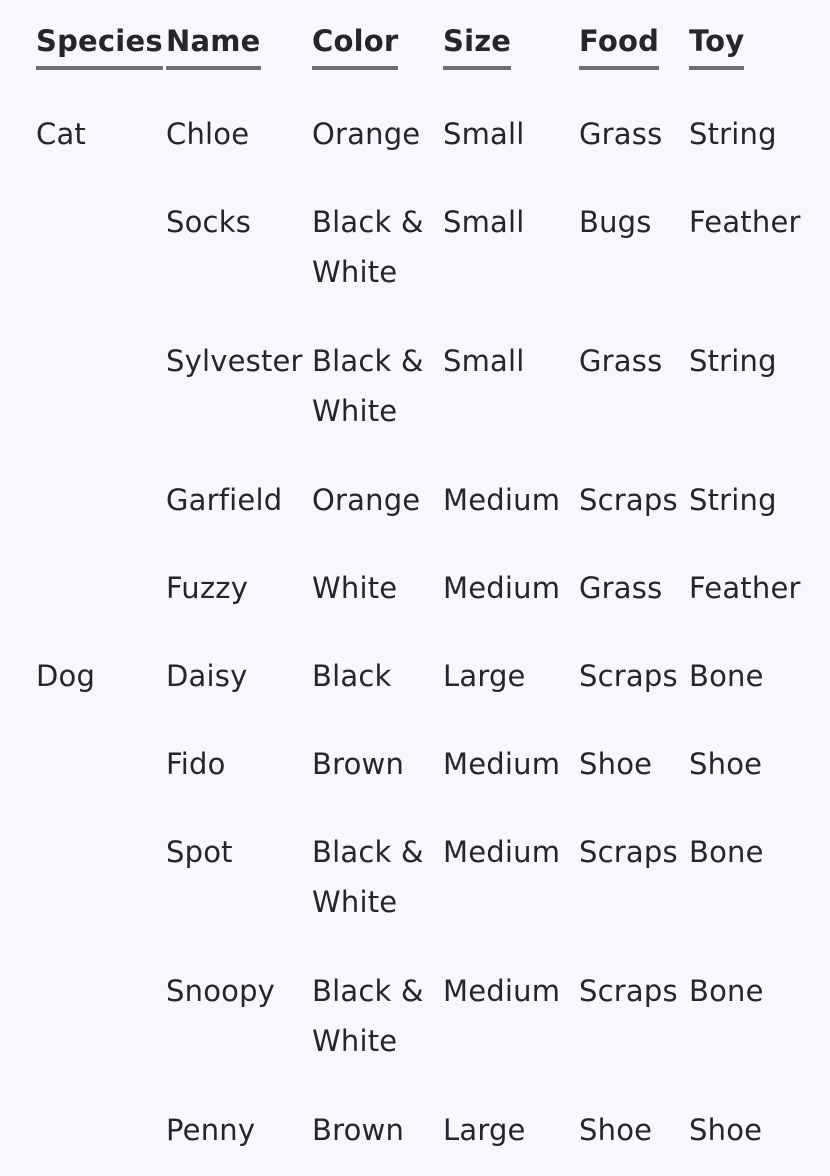  What do you see at coordinates (196, 764) in the screenshot?
I see `cell-name: Fido` at bounding box center [196, 764].